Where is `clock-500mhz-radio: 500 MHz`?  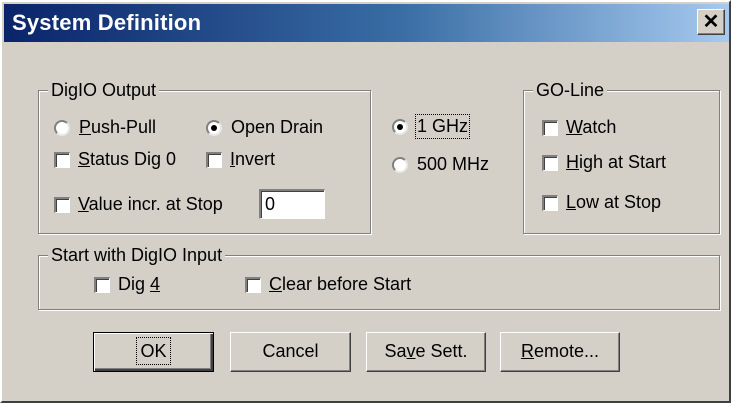 clock-500mhz-radio: 500 MHz is located at coordinates (440, 164).